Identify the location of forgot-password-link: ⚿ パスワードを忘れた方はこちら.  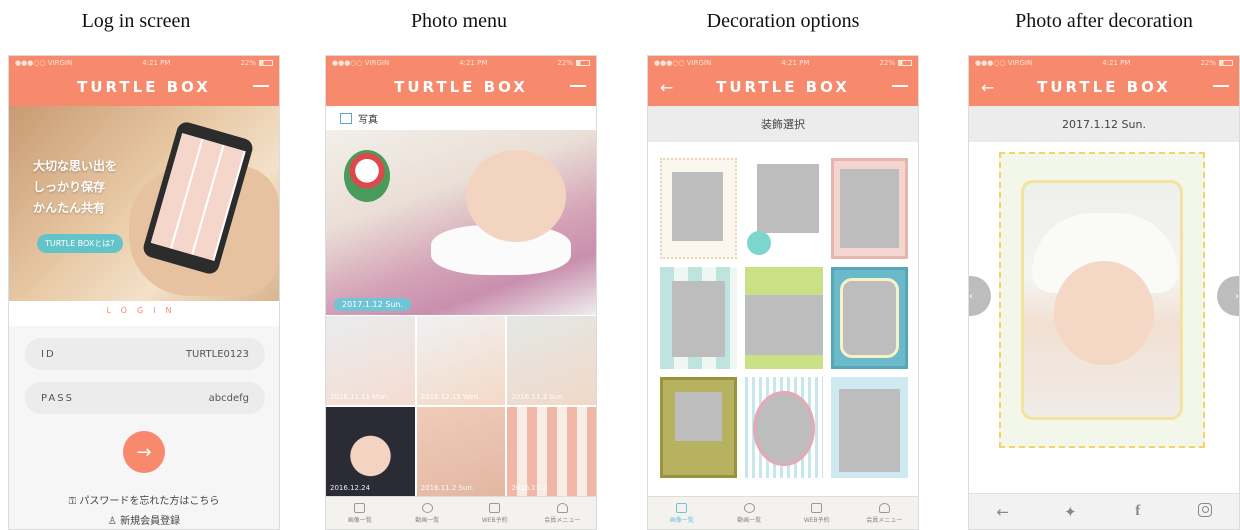
(144, 499).